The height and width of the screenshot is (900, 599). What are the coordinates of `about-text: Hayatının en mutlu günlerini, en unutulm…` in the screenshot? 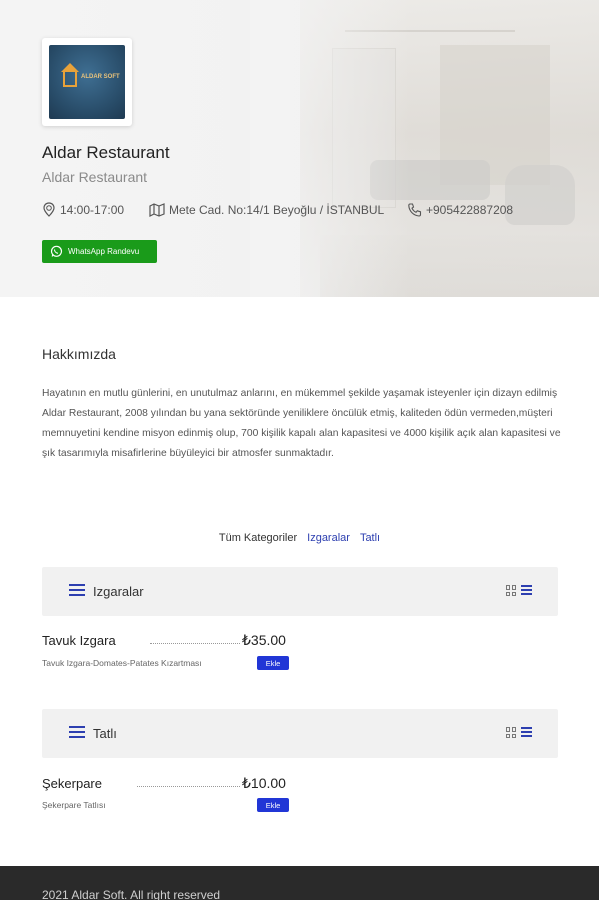 It's located at (301, 423).